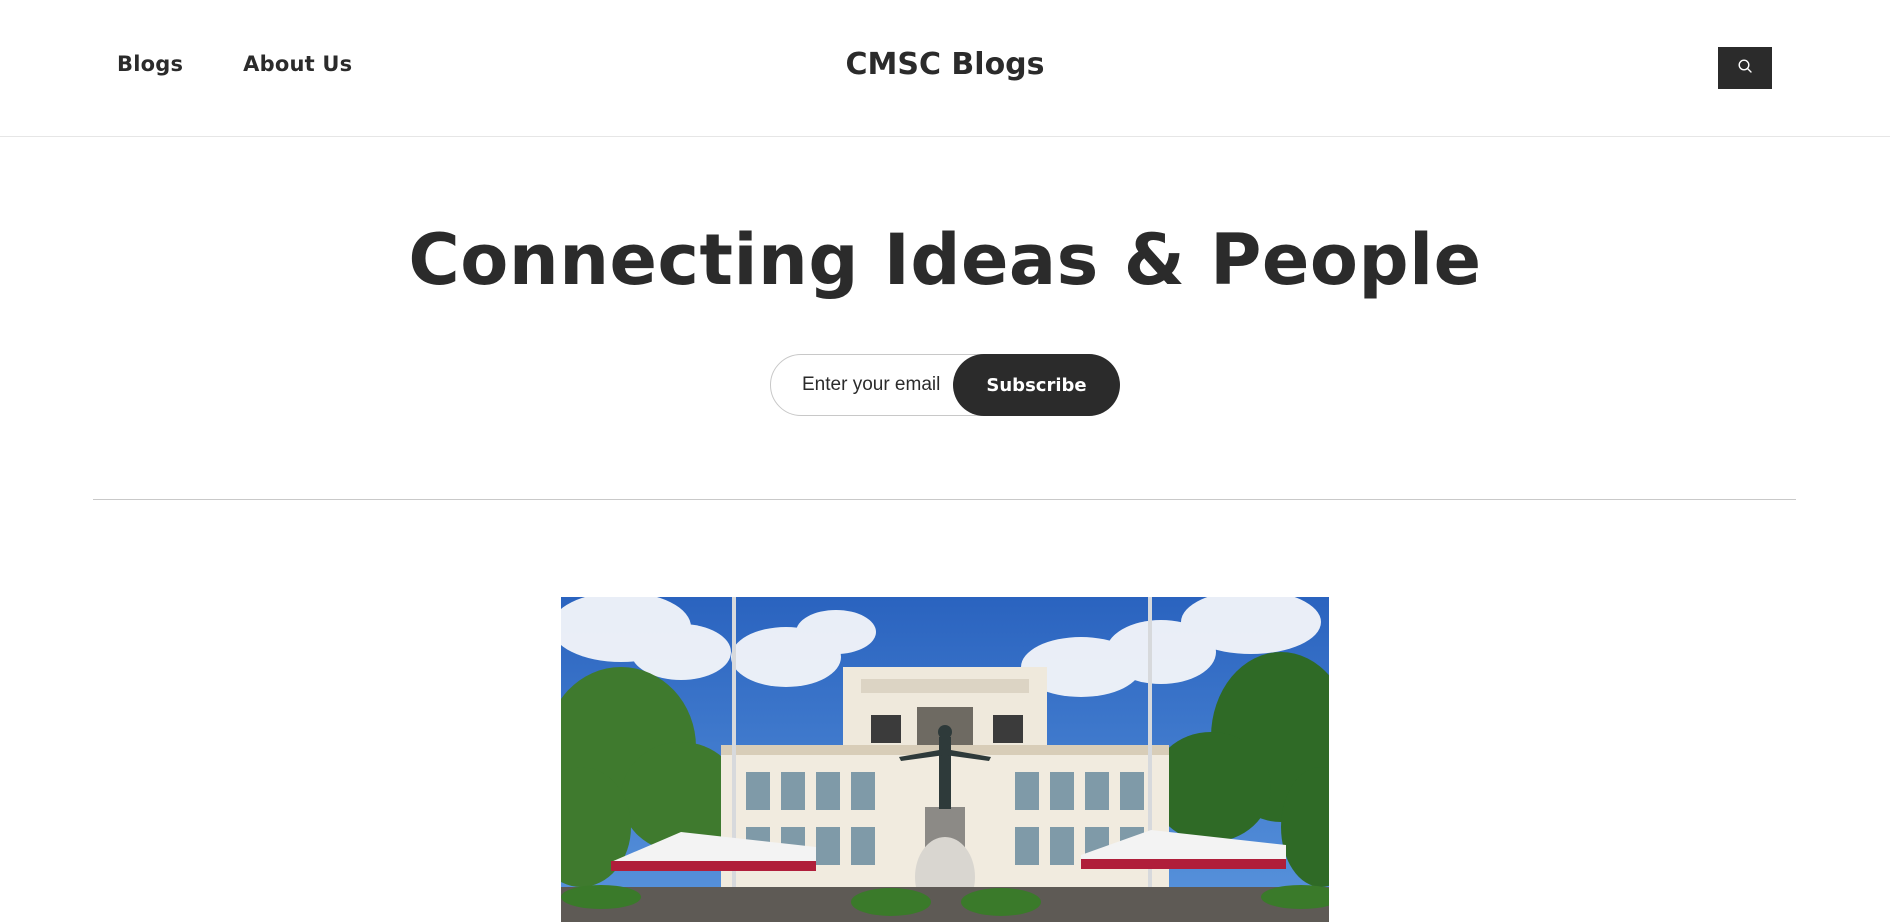  I want to click on site-header: Blogs About Us CMSC Blogs, so click(945, 68).